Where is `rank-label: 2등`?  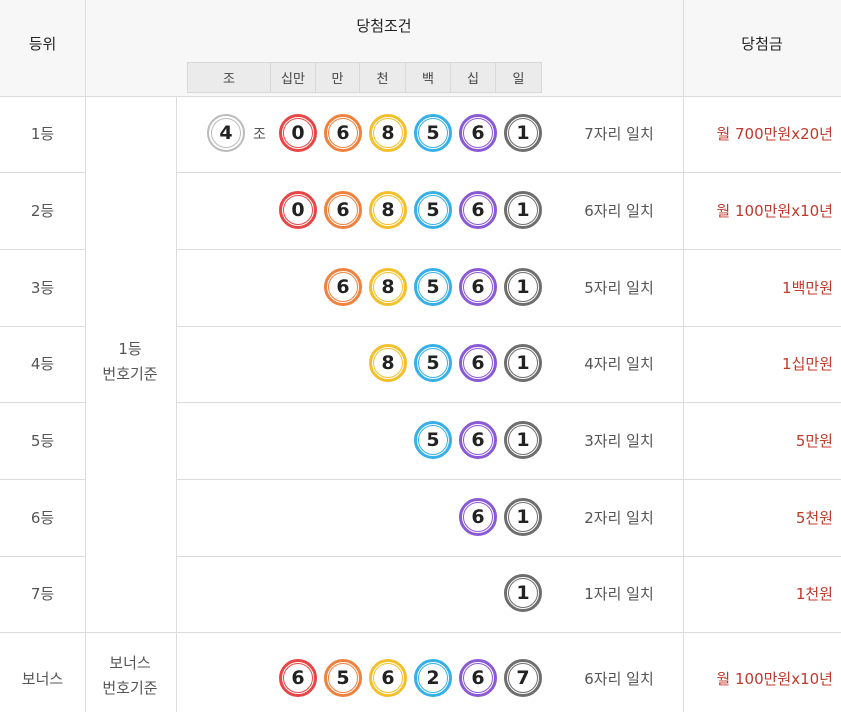
rank-label: 2등 is located at coordinates (42, 211).